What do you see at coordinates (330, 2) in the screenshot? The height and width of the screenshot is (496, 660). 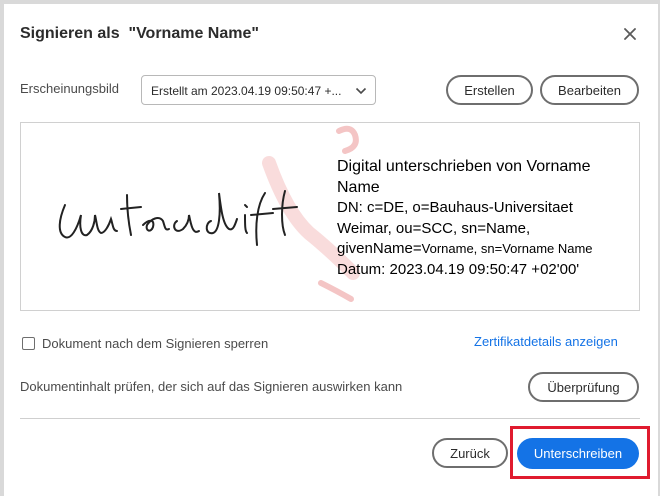 I see `window-frame-top` at bounding box center [330, 2].